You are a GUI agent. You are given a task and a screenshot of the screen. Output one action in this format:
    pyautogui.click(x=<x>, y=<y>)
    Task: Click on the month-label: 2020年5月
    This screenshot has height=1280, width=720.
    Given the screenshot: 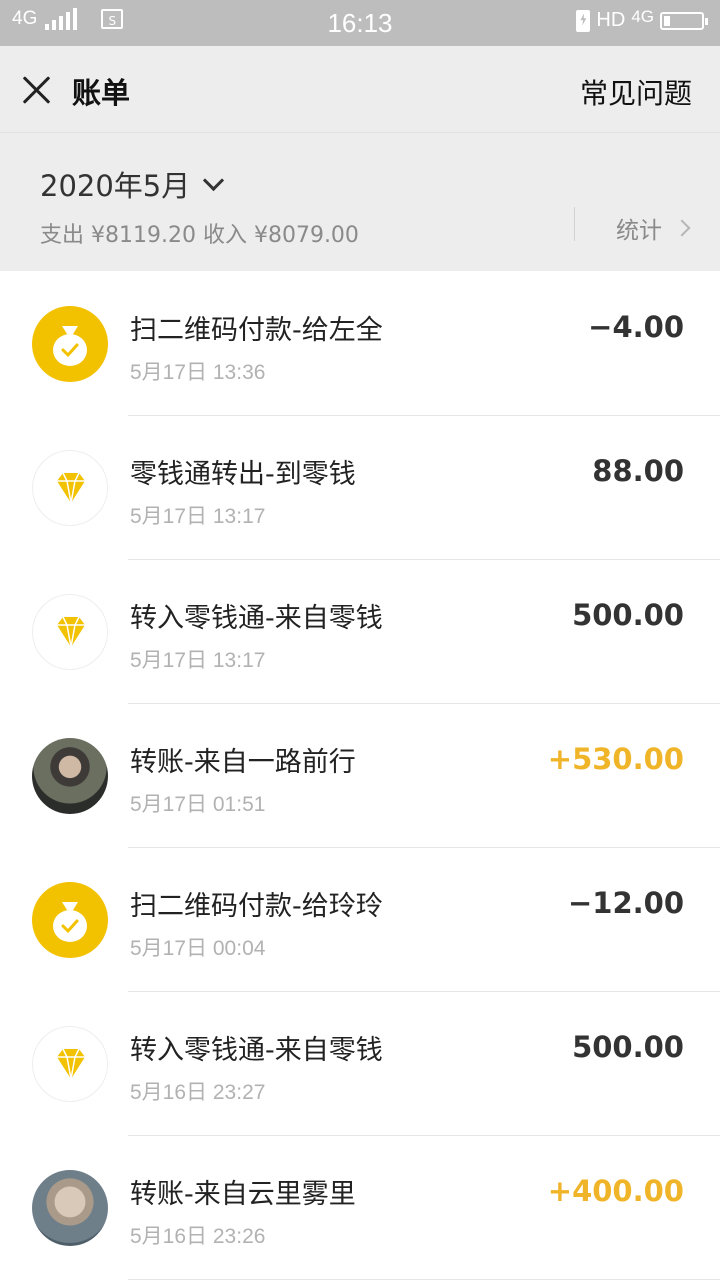 What is the action you would take?
    pyautogui.click(x=115, y=186)
    